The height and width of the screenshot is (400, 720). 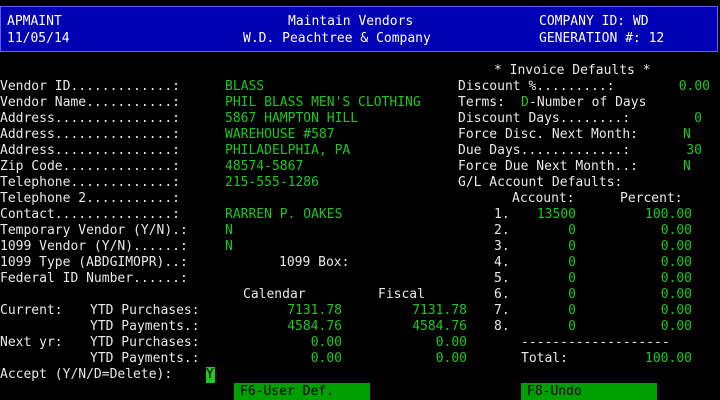 I want to click on cur-purchases-fiscal: 7131.78, so click(x=415, y=311).